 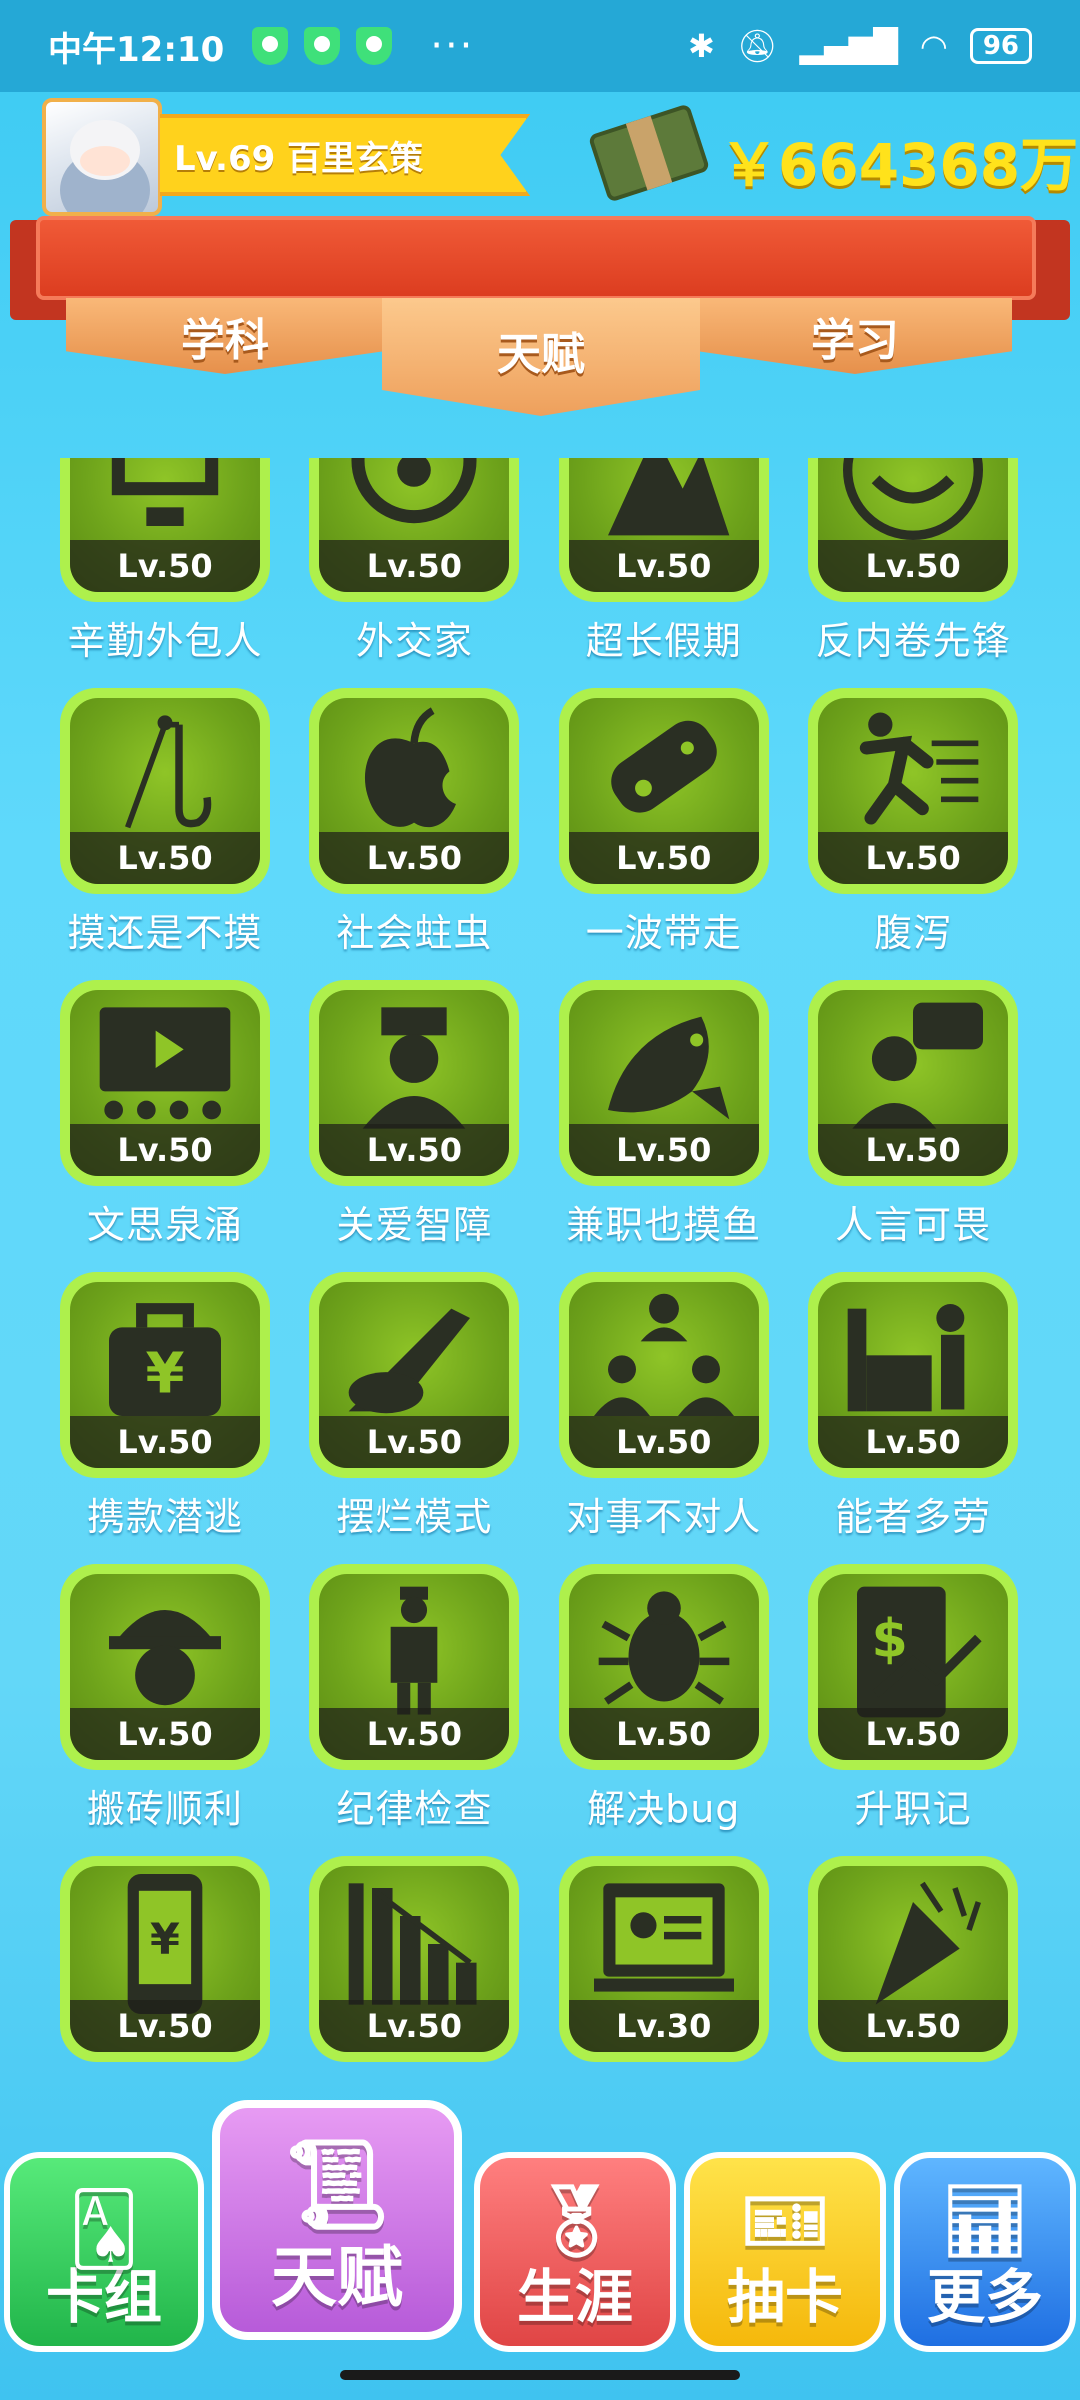 I want to click on talent-card: Lv.50 兼职也摸鱼, so click(x=663, y=1114).